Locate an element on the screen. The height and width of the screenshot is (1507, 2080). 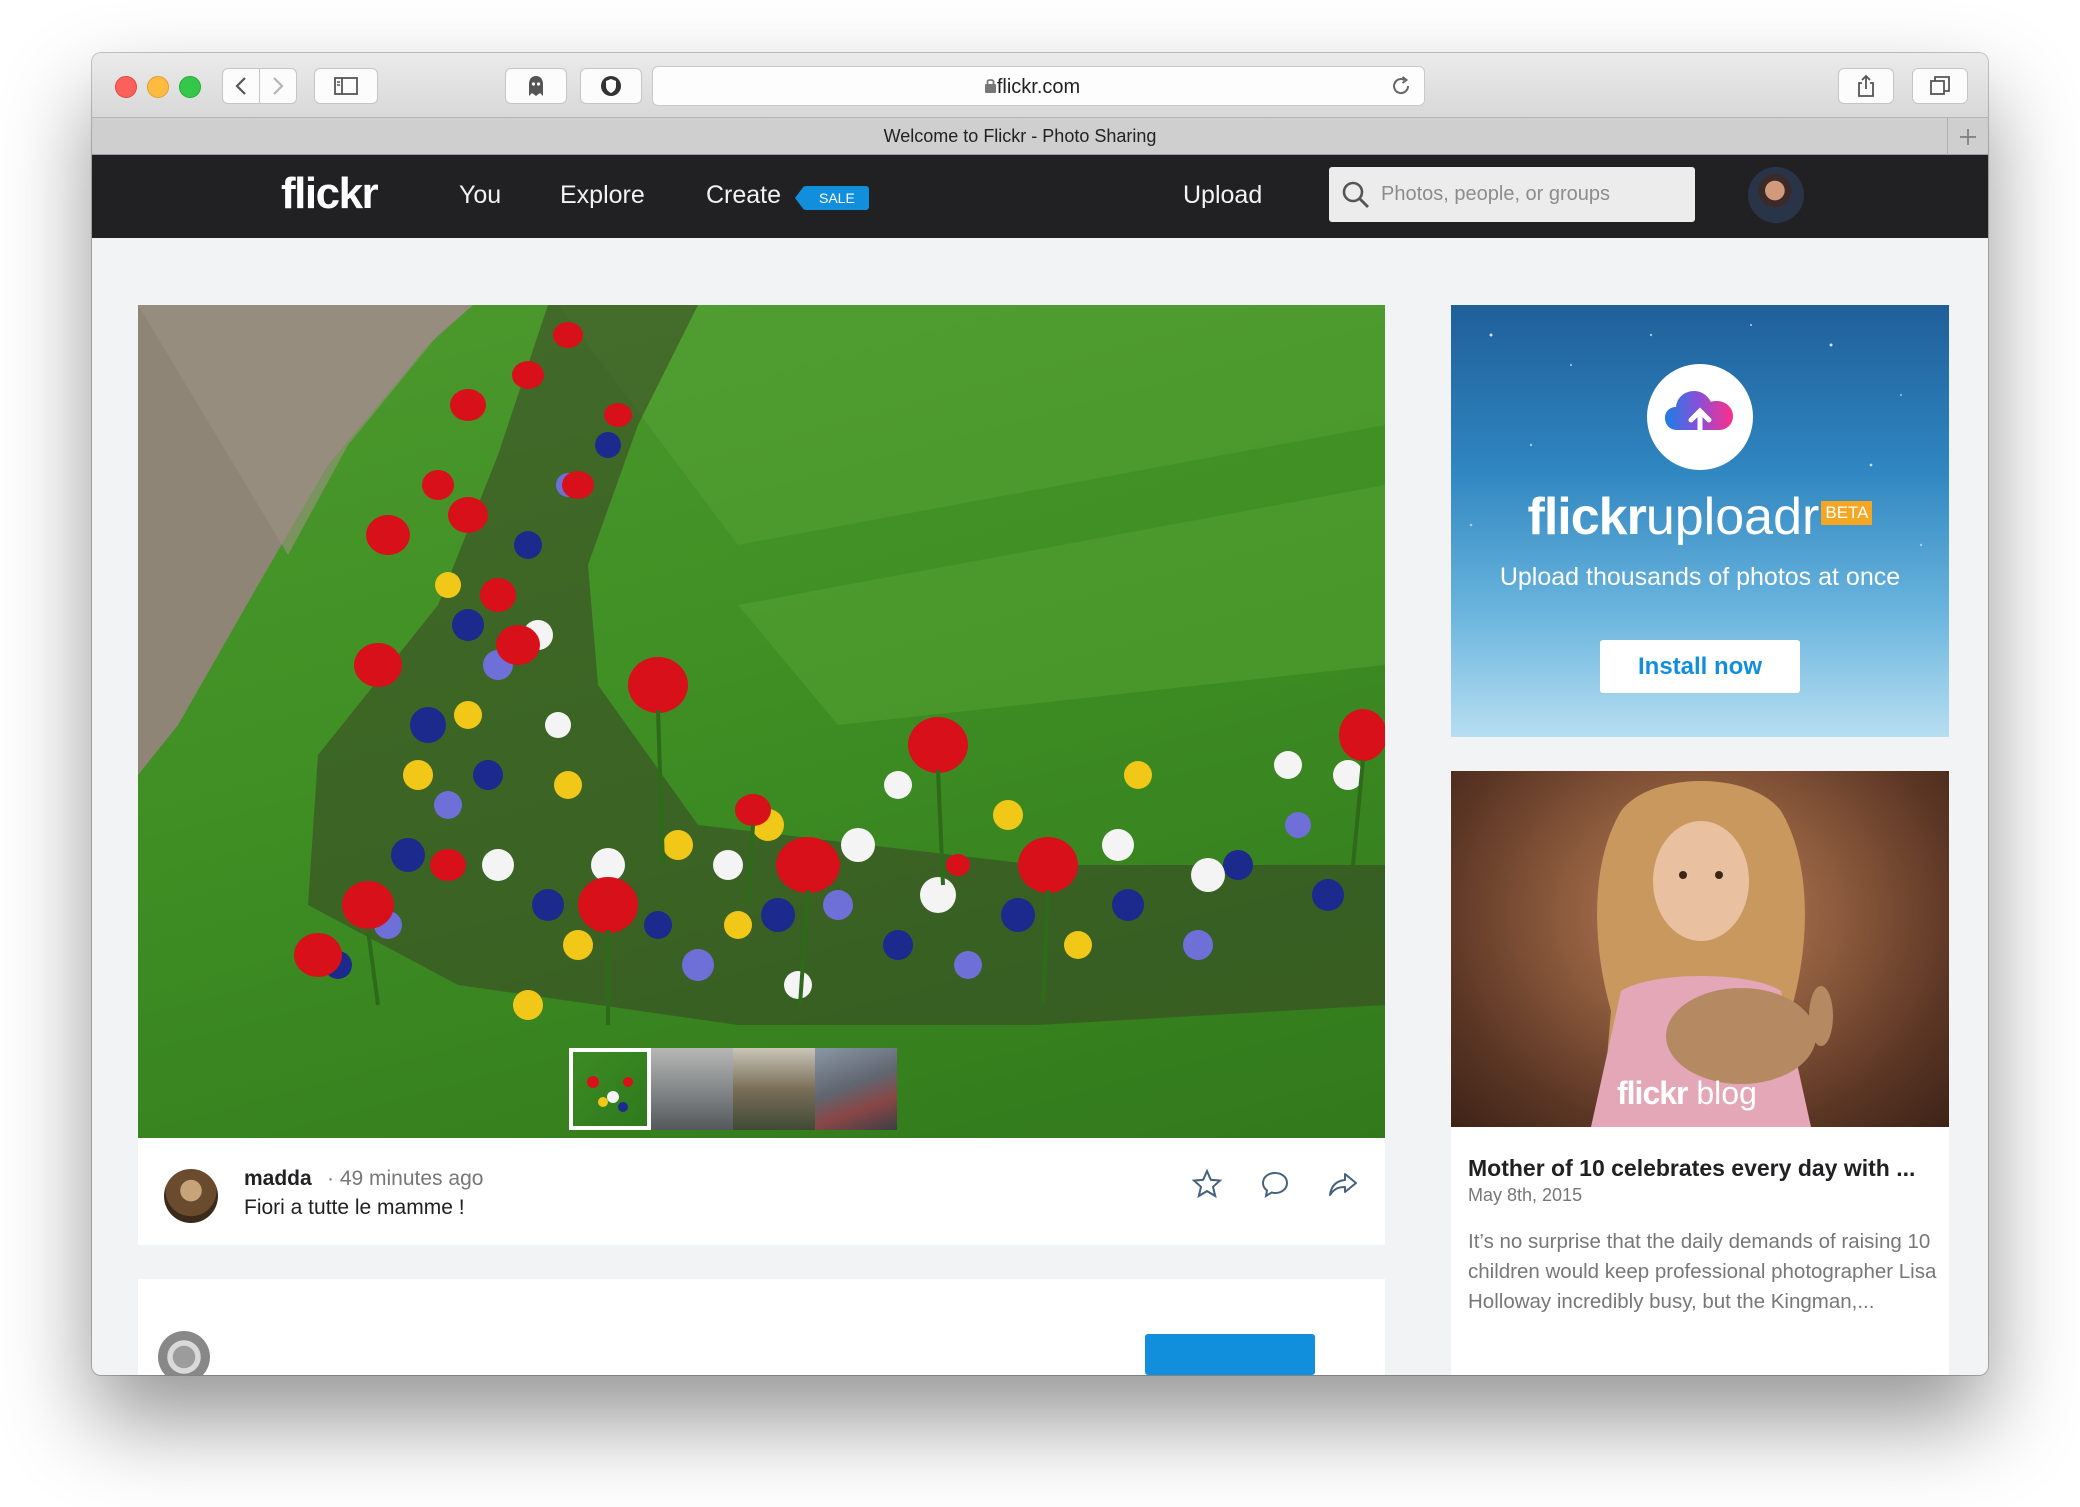
girl-with-rabbit-image is located at coordinates (1712, 954).